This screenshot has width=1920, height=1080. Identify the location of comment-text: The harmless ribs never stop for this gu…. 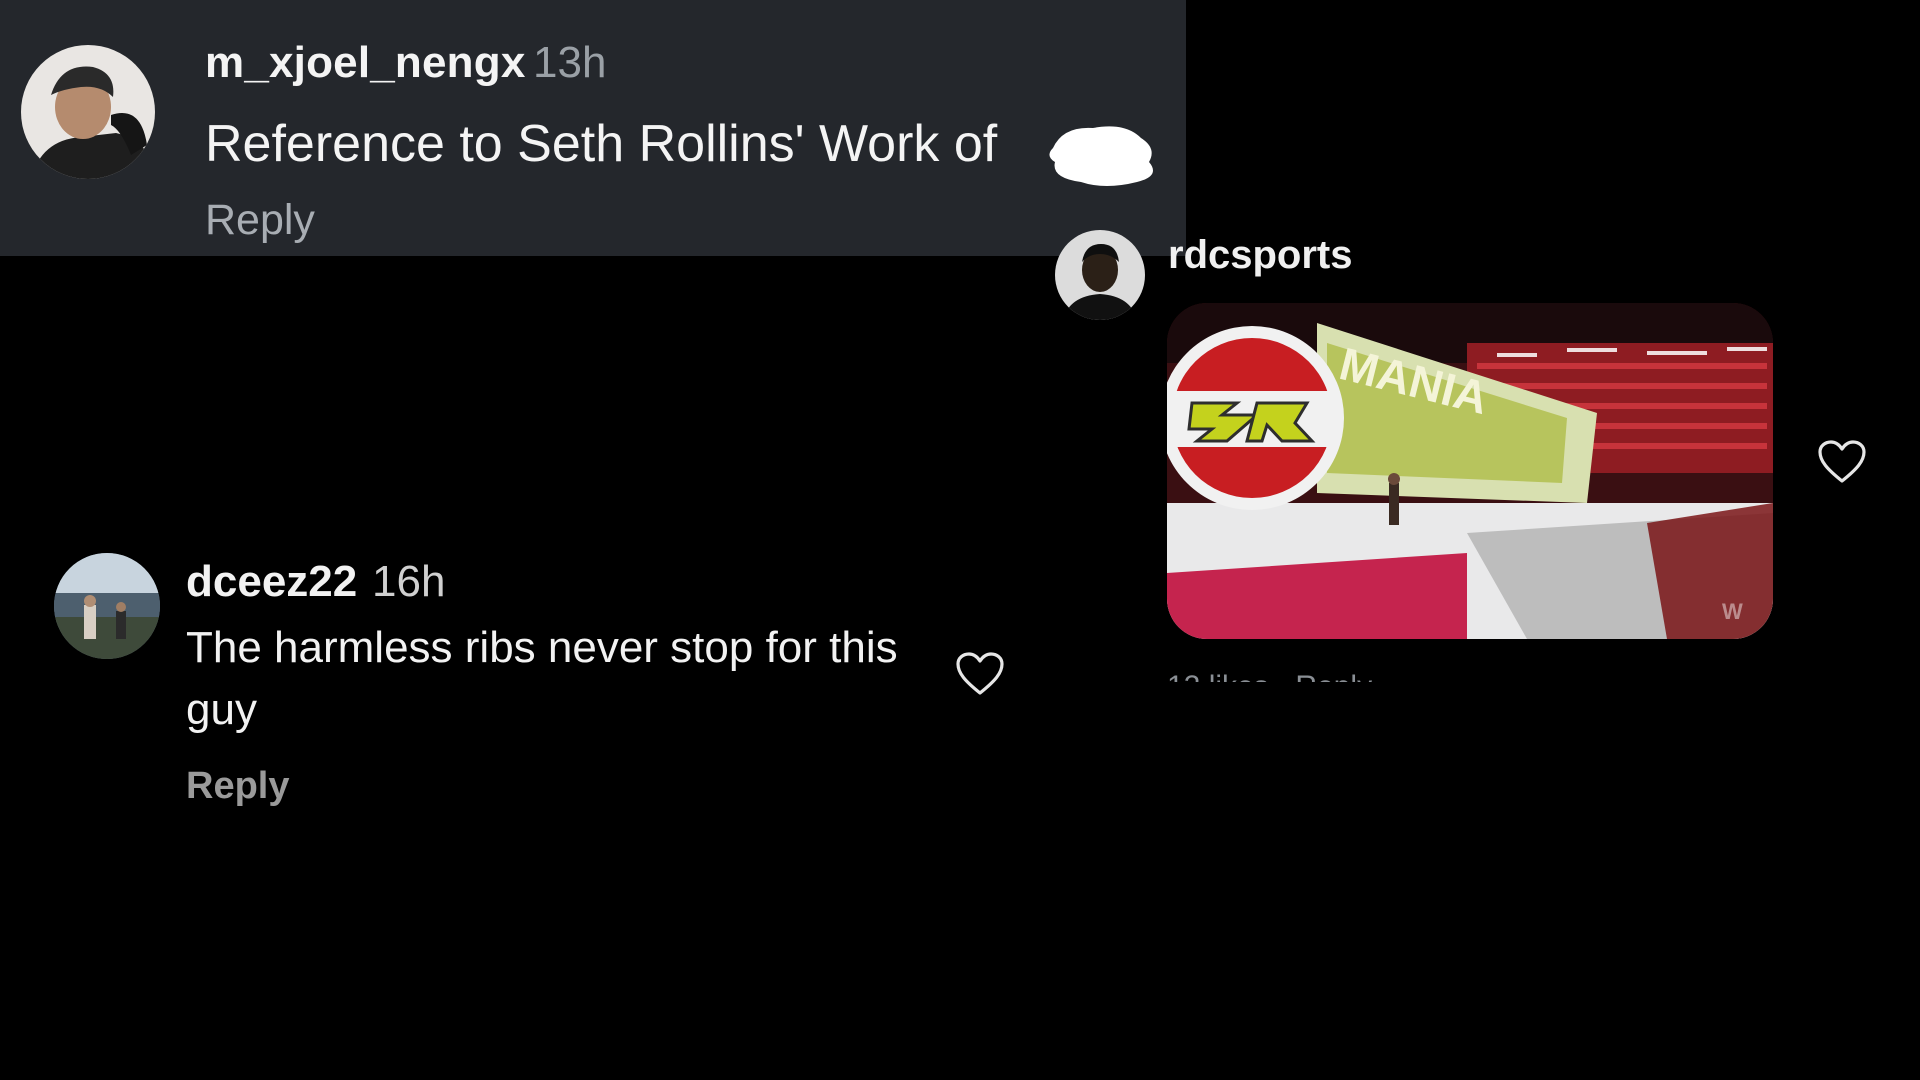
(542, 678).